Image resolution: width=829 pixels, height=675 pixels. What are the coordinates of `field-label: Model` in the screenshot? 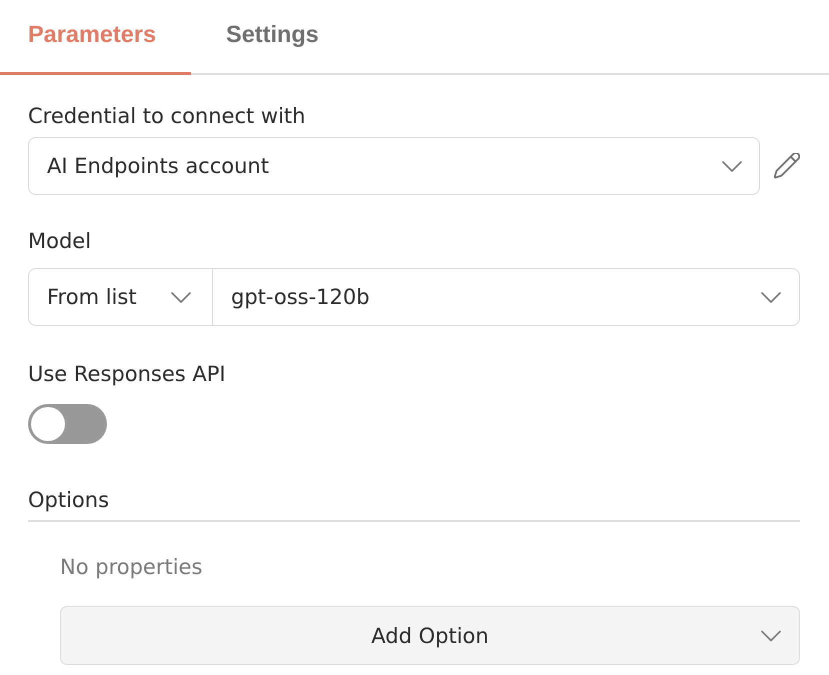 It's located at (60, 241).